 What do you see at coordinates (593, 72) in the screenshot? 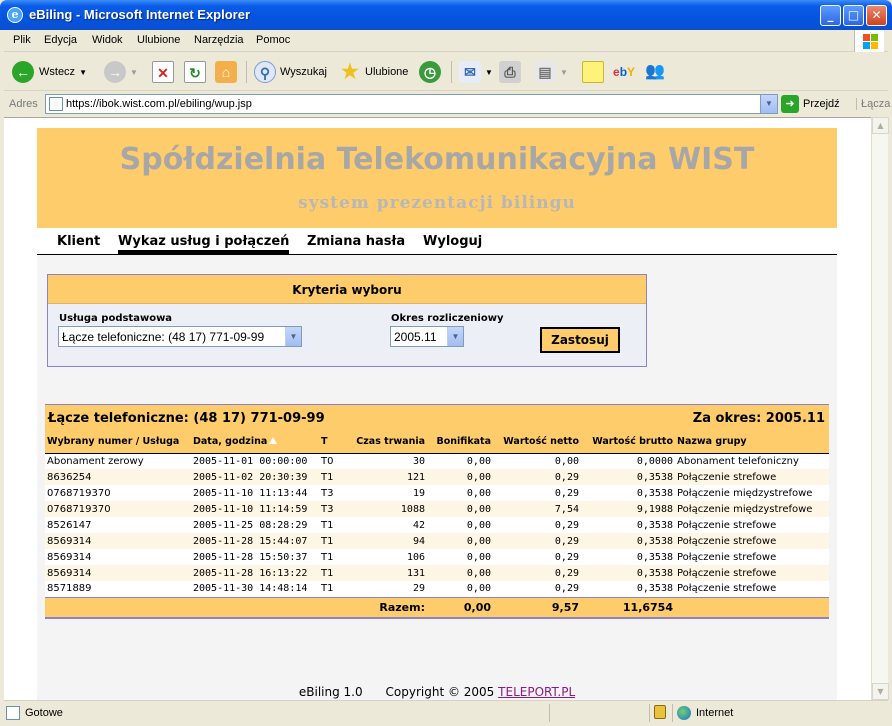
I see `notes-button` at bounding box center [593, 72].